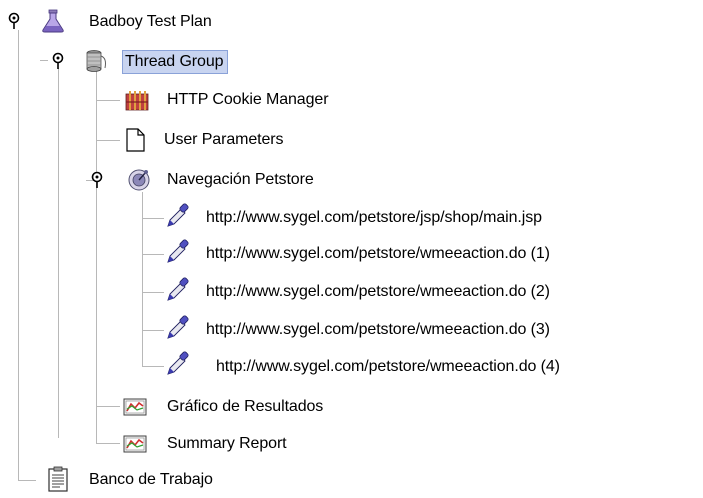  What do you see at coordinates (245, 406) in the screenshot?
I see `tree-node-label: Gráfico de Resultados` at bounding box center [245, 406].